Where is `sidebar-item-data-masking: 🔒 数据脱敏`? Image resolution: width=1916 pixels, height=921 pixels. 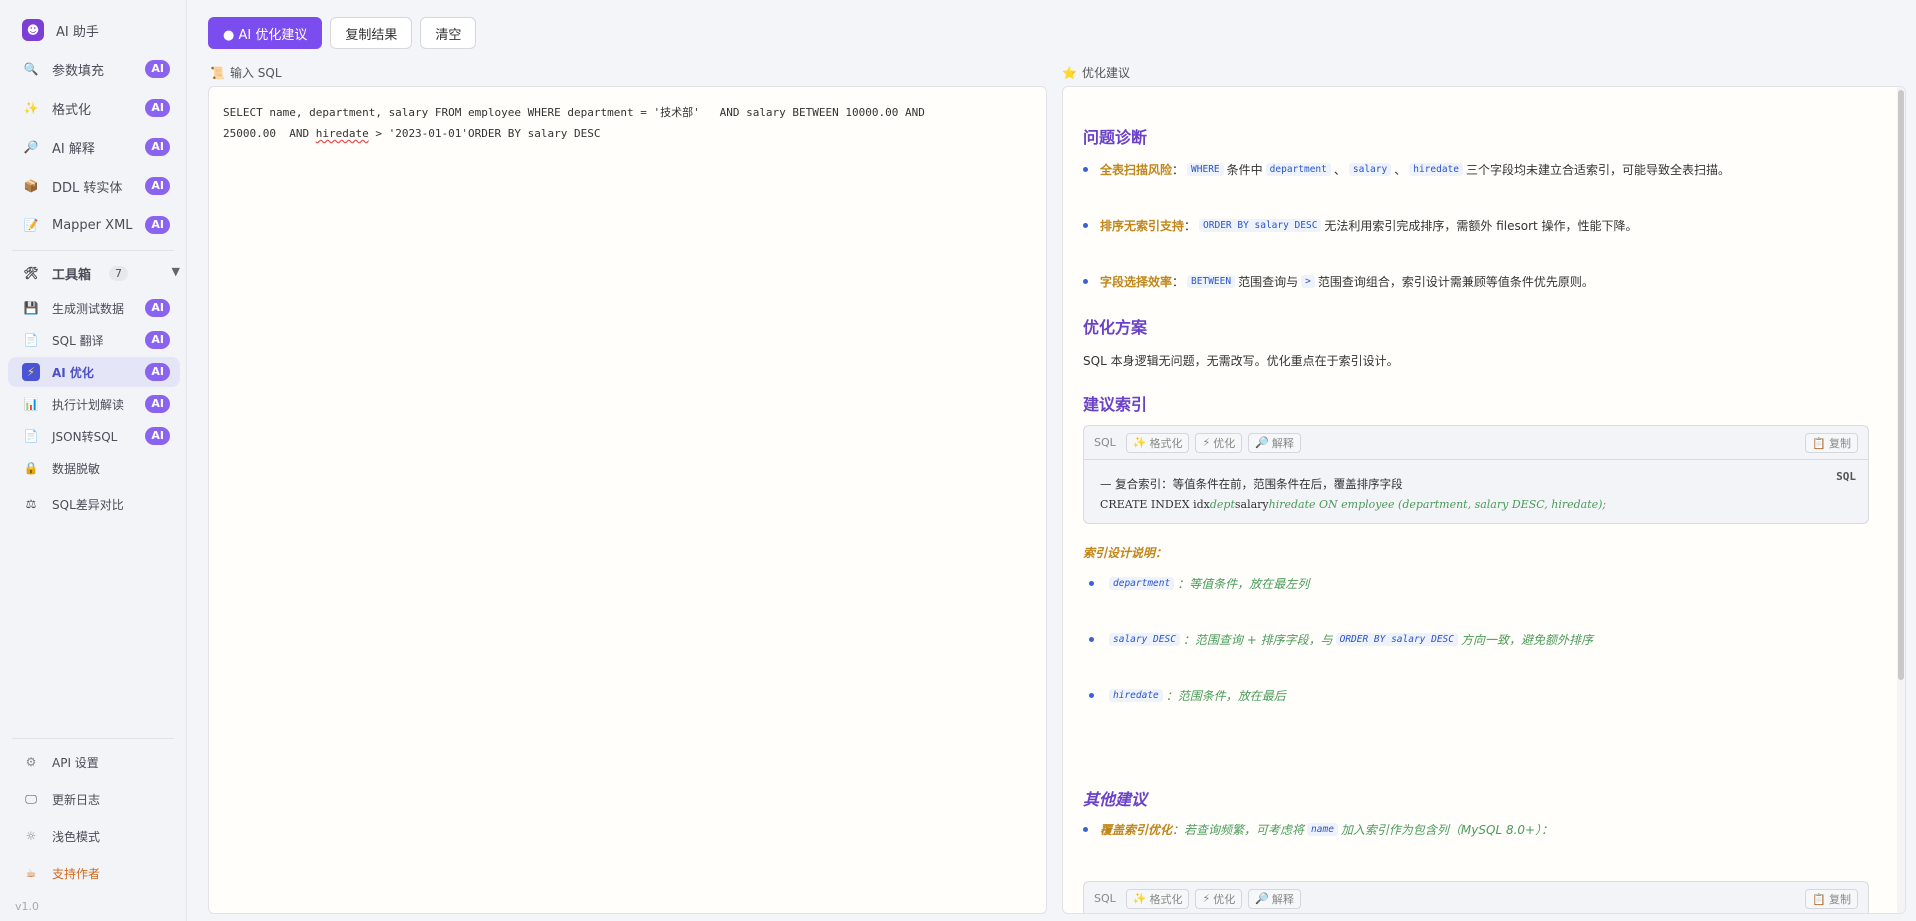 sidebar-item-data-masking: 🔒 数据脱敏 is located at coordinates (94, 468).